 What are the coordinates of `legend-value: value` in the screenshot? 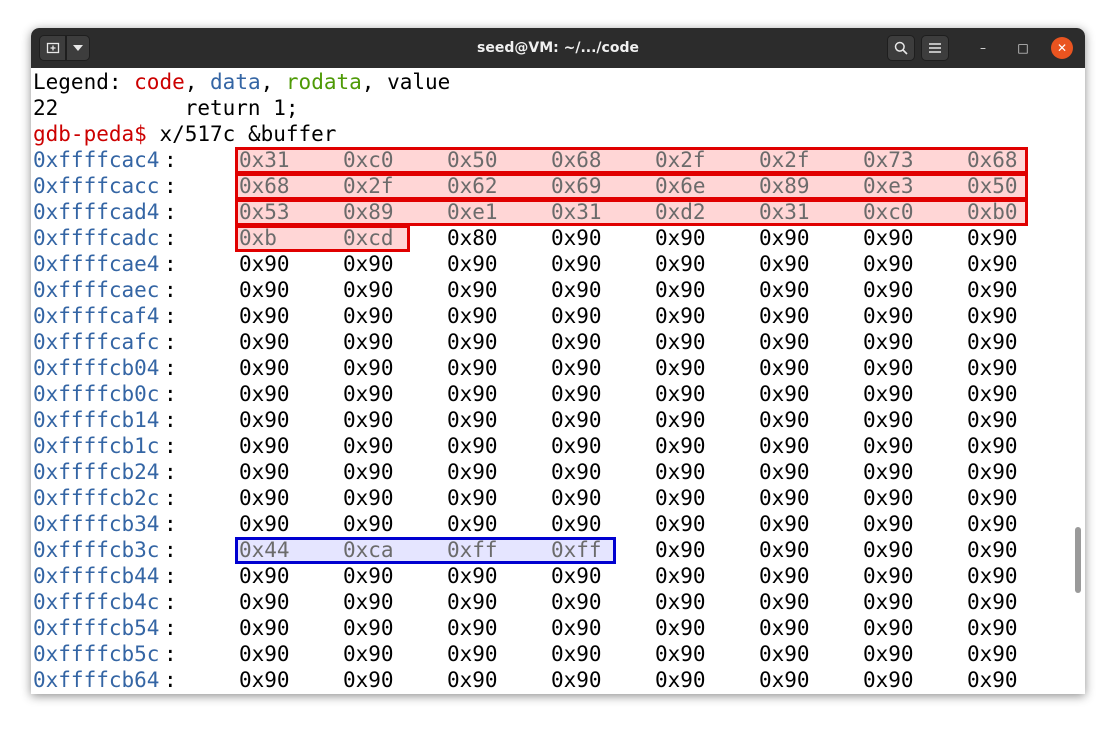 It's located at (419, 82).